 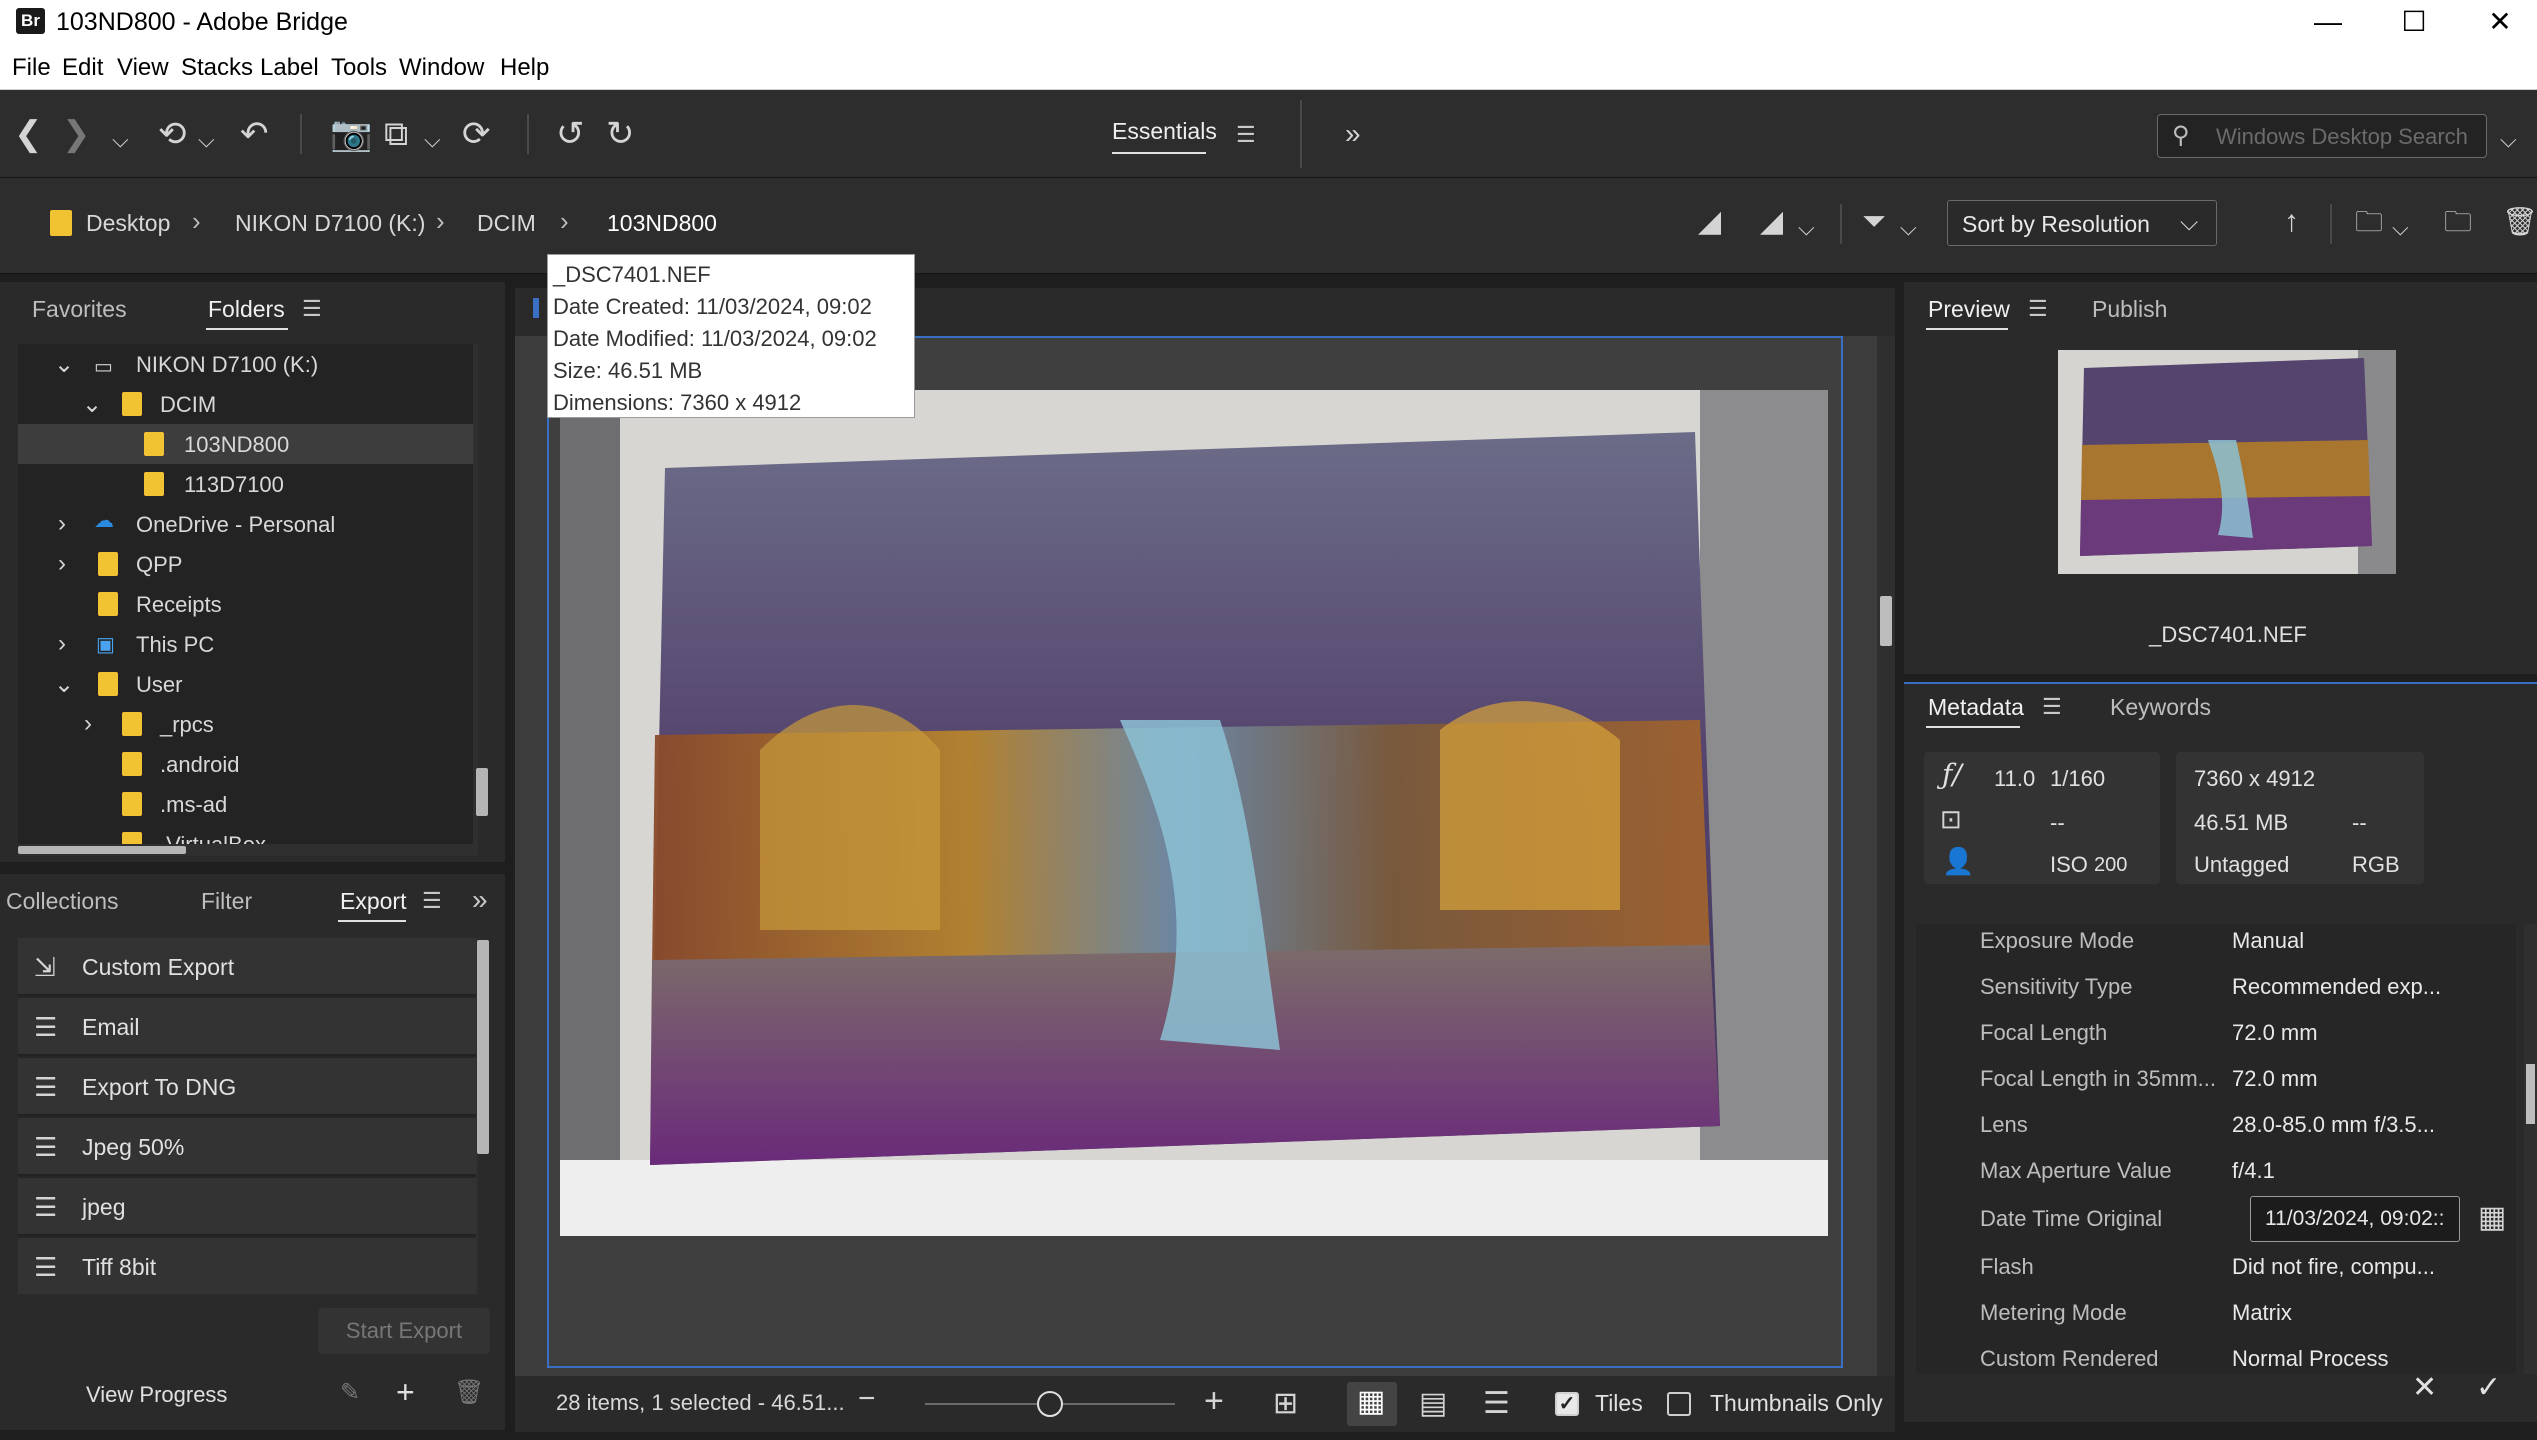 I want to click on start-export-button: Start Export, so click(x=404, y=1331).